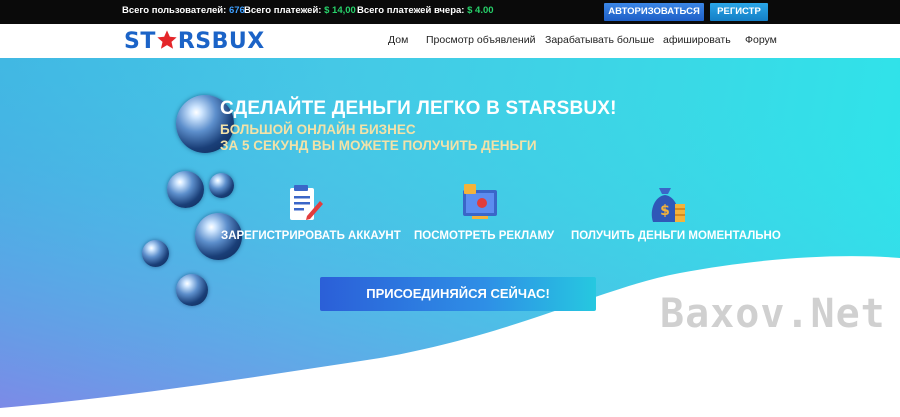 The image size is (900, 417). What do you see at coordinates (697, 40) in the screenshot?
I see `nav-advertise: афишировать` at bounding box center [697, 40].